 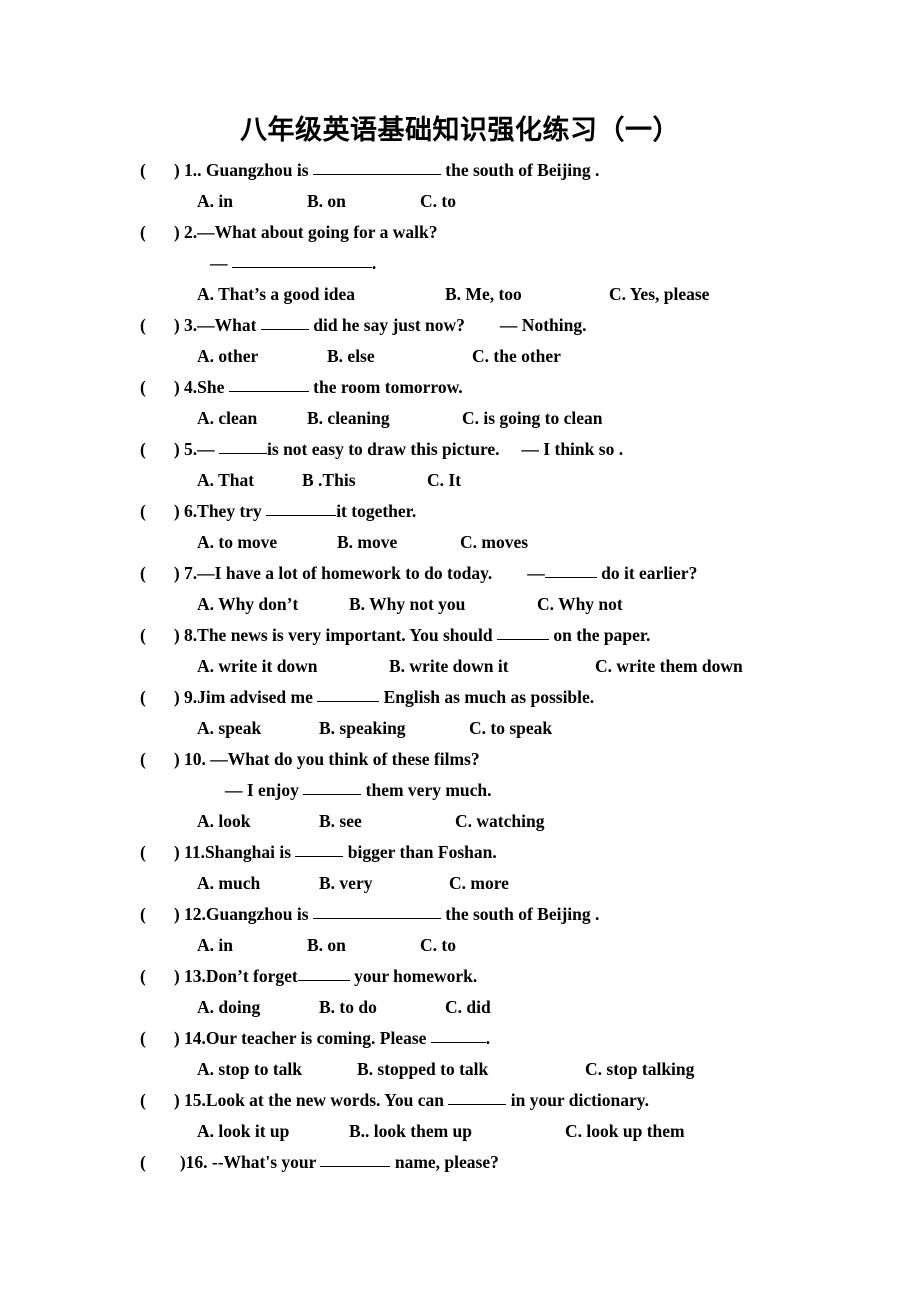 What do you see at coordinates (422, 1069) in the screenshot?
I see `option-b: B. stopped to talk` at bounding box center [422, 1069].